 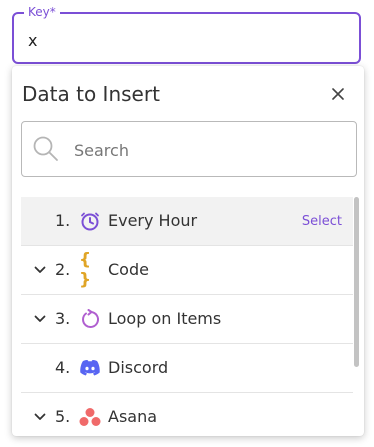 I want to click on search-input, so click(x=209, y=150).